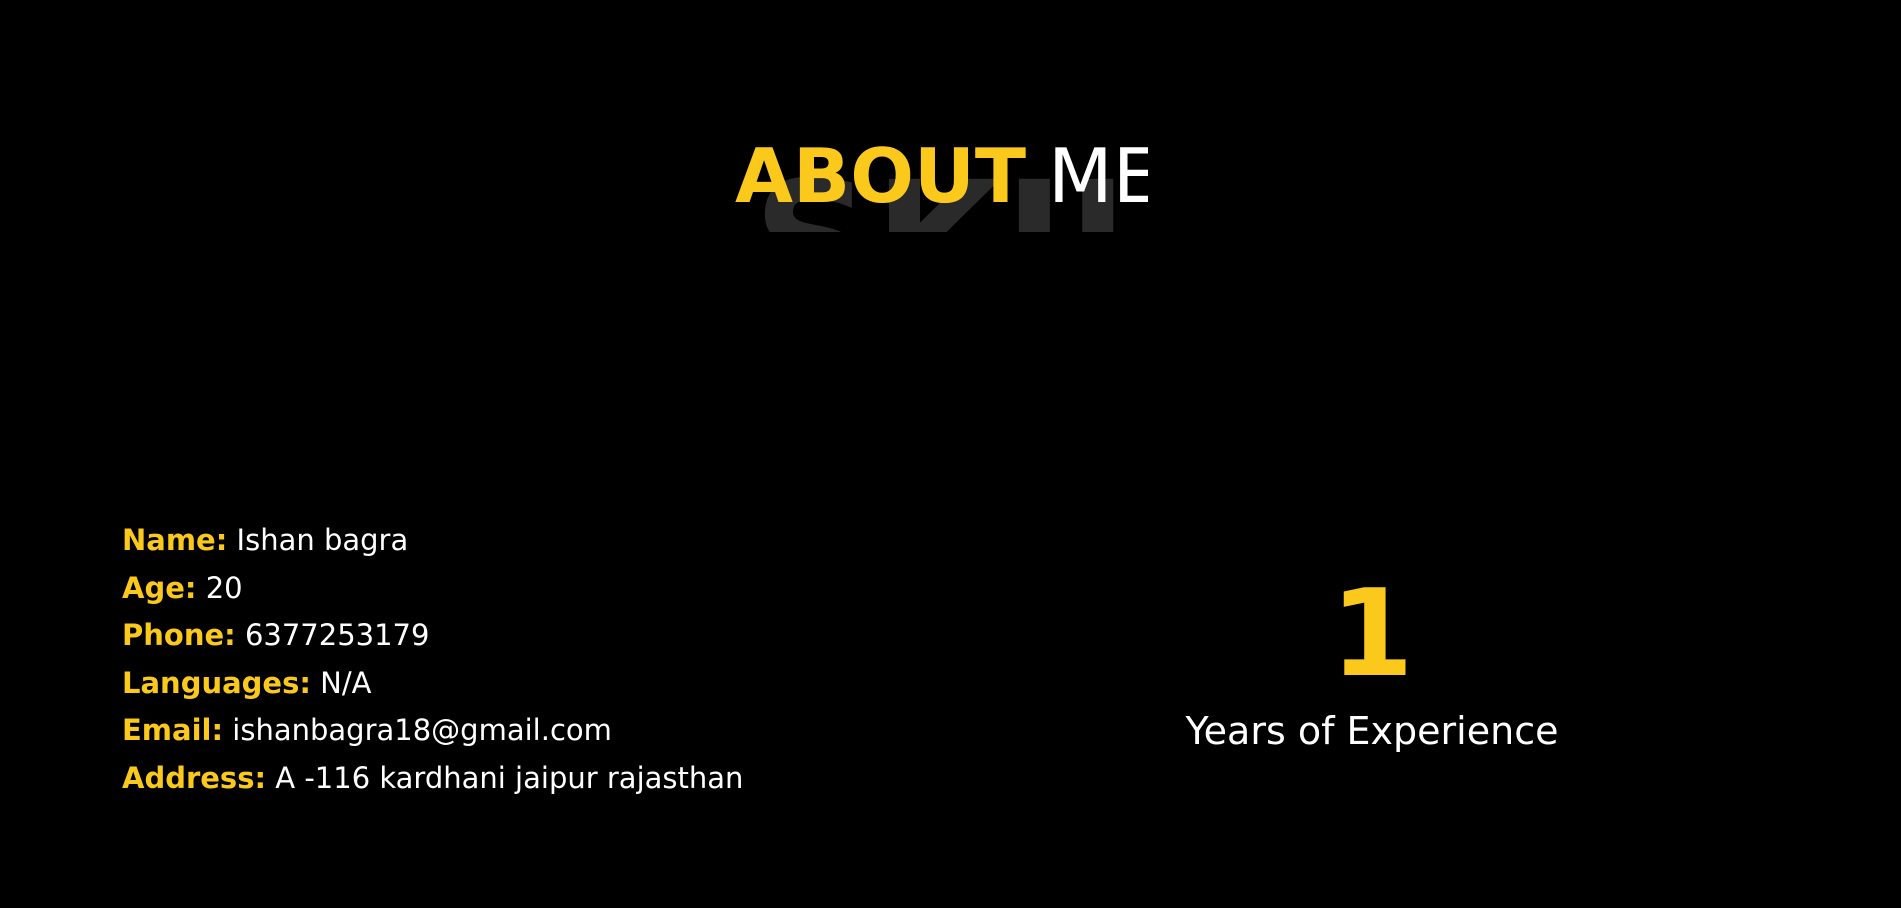 The height and width of the screenshot is (908, 1901). I want to click on info-value: ishanbagra18@gmail.com, so click(422, 730).